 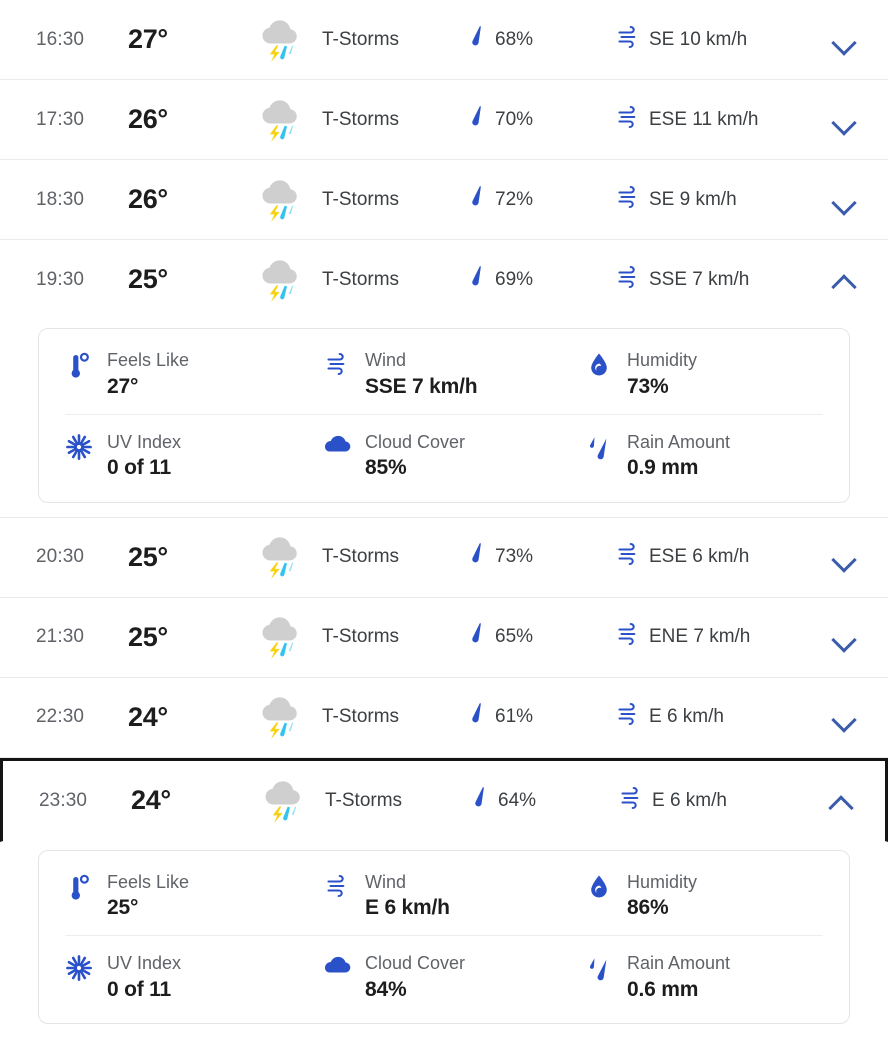 I want to click on row-precipitation-value: 70%, so click(x=514, y=120).